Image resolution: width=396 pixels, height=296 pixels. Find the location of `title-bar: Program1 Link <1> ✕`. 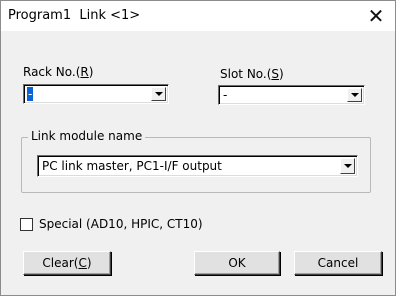

title-bar: Program1 Link <1> ✕ is located at coordinates (198, 16).